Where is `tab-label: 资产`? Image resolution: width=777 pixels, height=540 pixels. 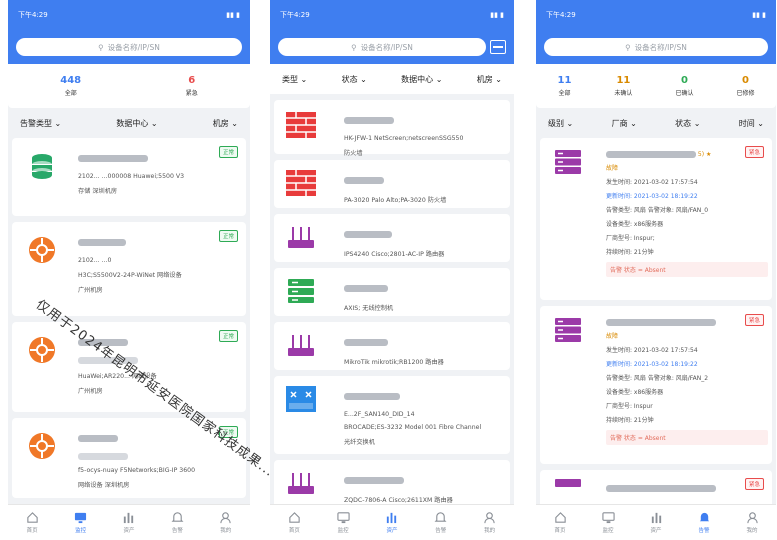 tab-label: 资产 is located at coordinates (656, 531).